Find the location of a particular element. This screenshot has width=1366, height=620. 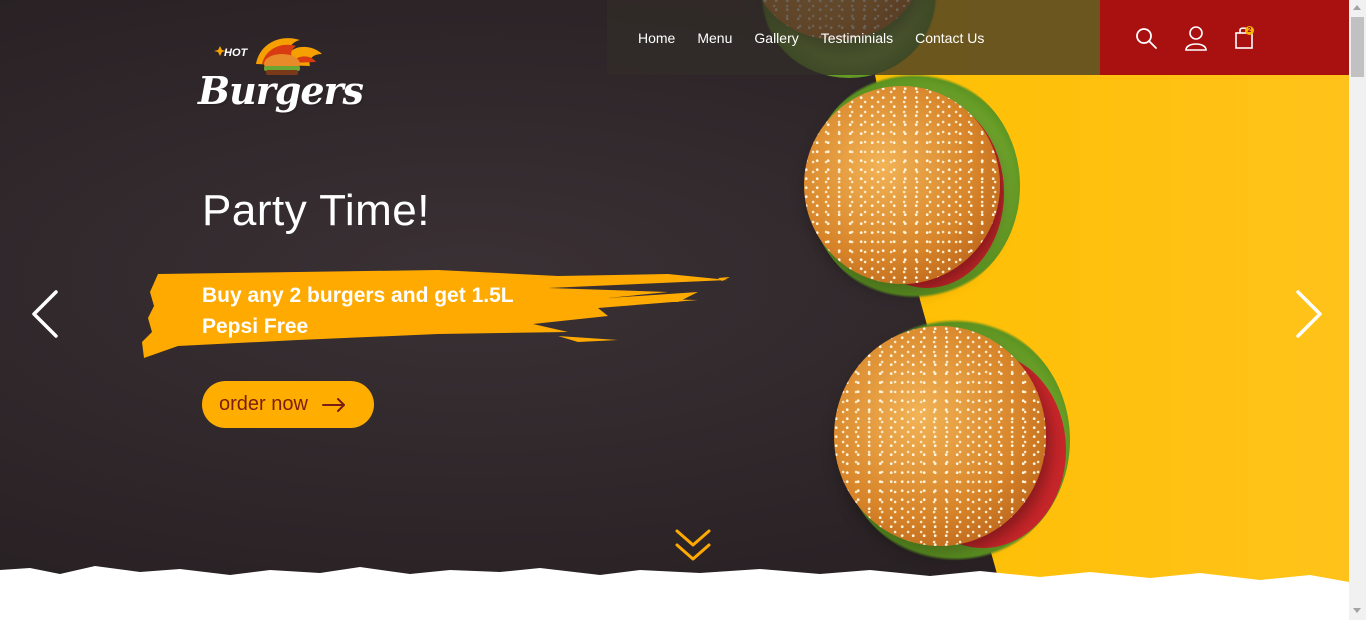

logo-brand-text: Burgers is located at coordinates (281, 90).